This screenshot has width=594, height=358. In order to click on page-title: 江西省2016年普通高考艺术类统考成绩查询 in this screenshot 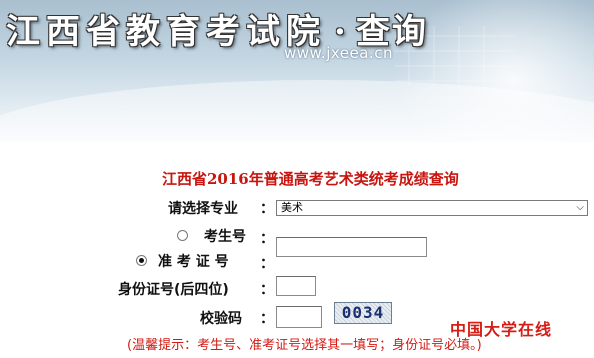, I will do `click(310, 179)`.